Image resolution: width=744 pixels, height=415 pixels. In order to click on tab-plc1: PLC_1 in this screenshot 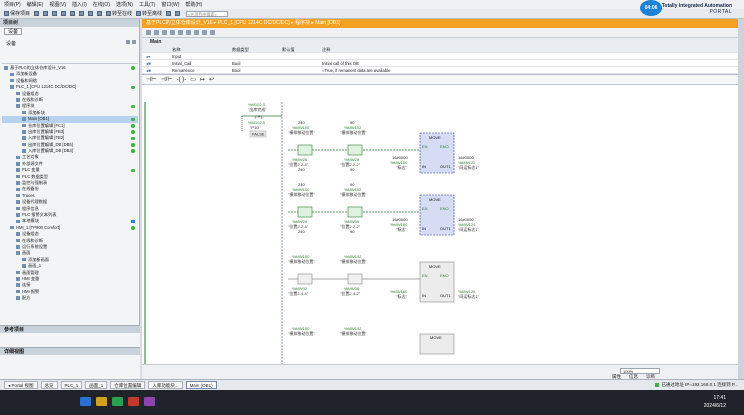, I will do `click(71, 385)`.